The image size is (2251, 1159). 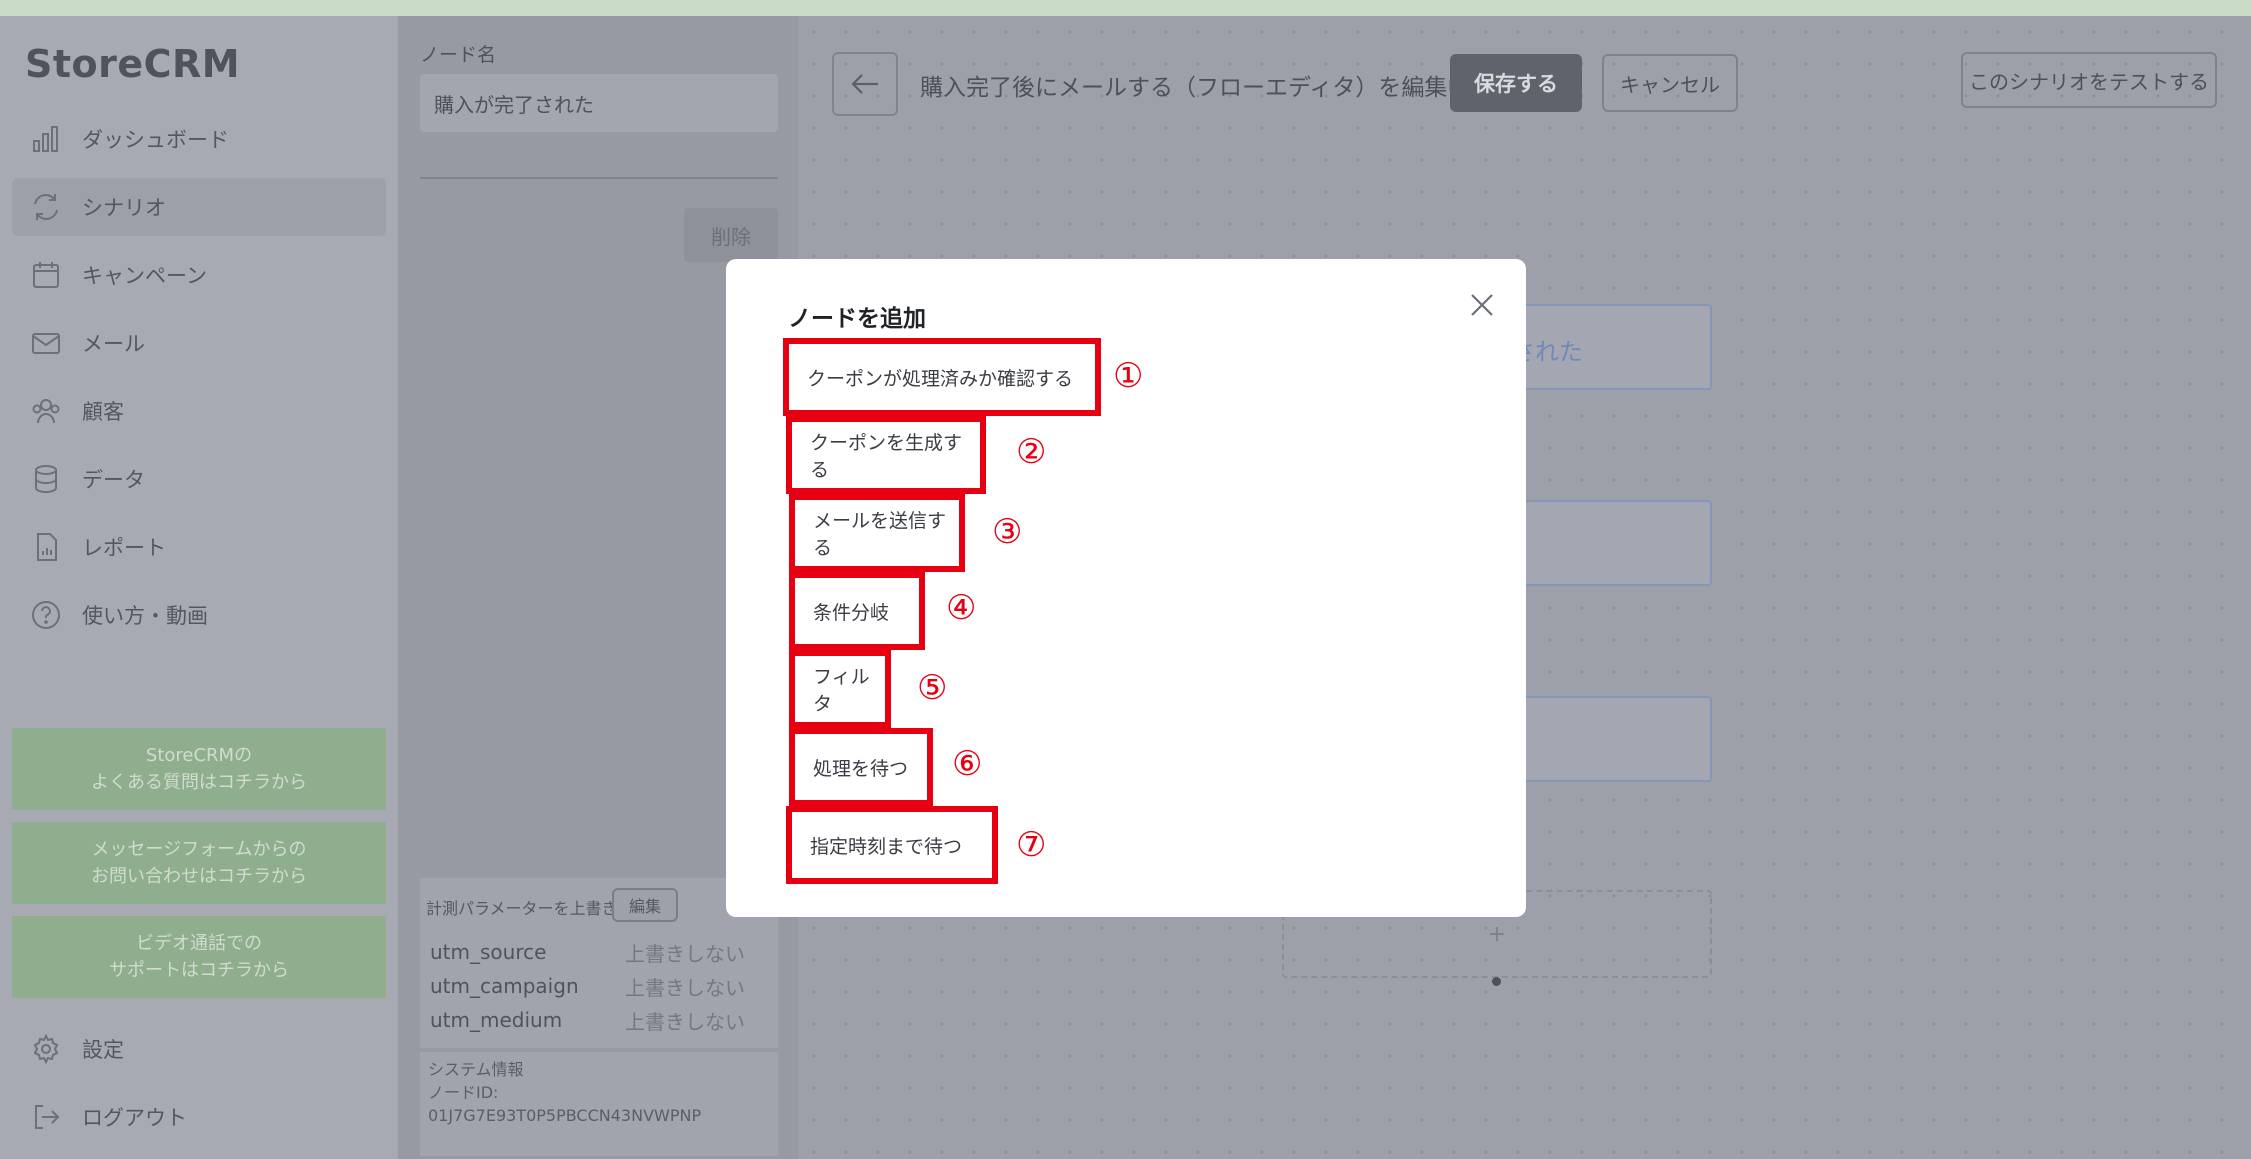 I want to click on system-info-box: システム情報 ノードID: 01J7G7E93T0P5PBCCN43NVWPNP, so click(x=599, y=1104).